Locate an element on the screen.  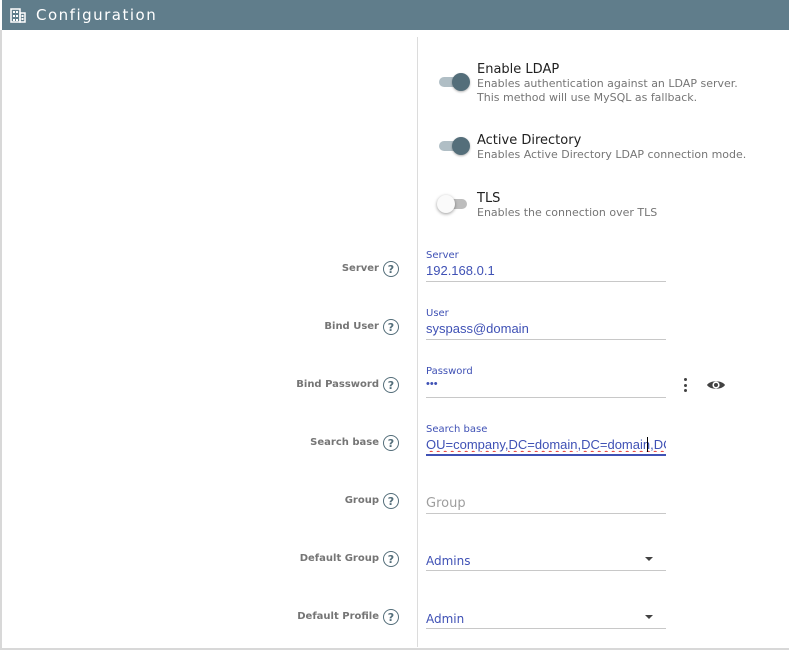
search-base-field-label: Search base is located at coordinates (457, 429).